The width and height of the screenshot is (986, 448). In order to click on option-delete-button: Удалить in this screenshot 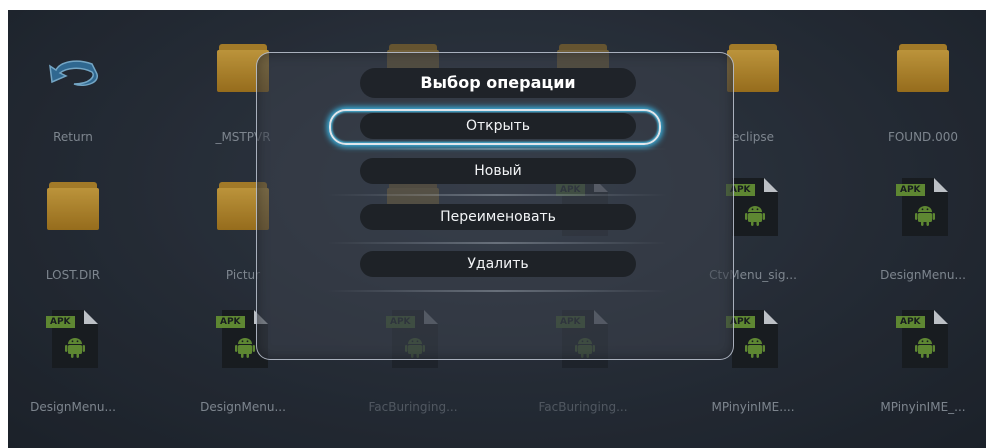, I will do `click(498, 264)`.